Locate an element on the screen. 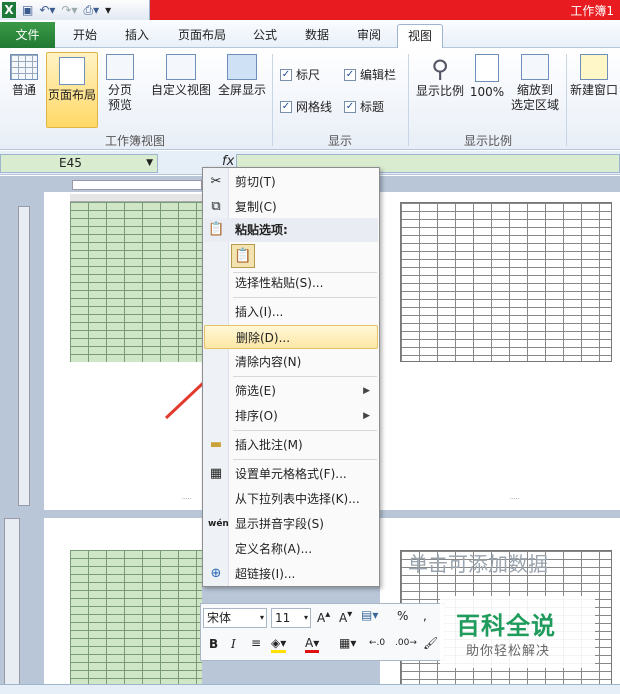 The width and height of the screenshot is (620, 694). excel-icon: X is located at coordinates (9, 10).